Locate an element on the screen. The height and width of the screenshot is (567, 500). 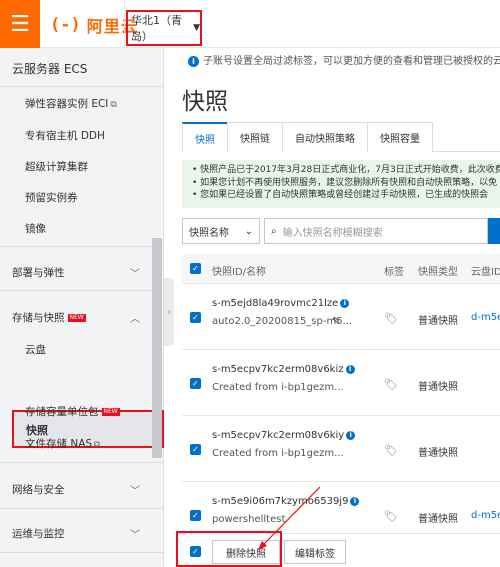
disk-id-link: d-m5e4 is located at coordinates (485, 317).